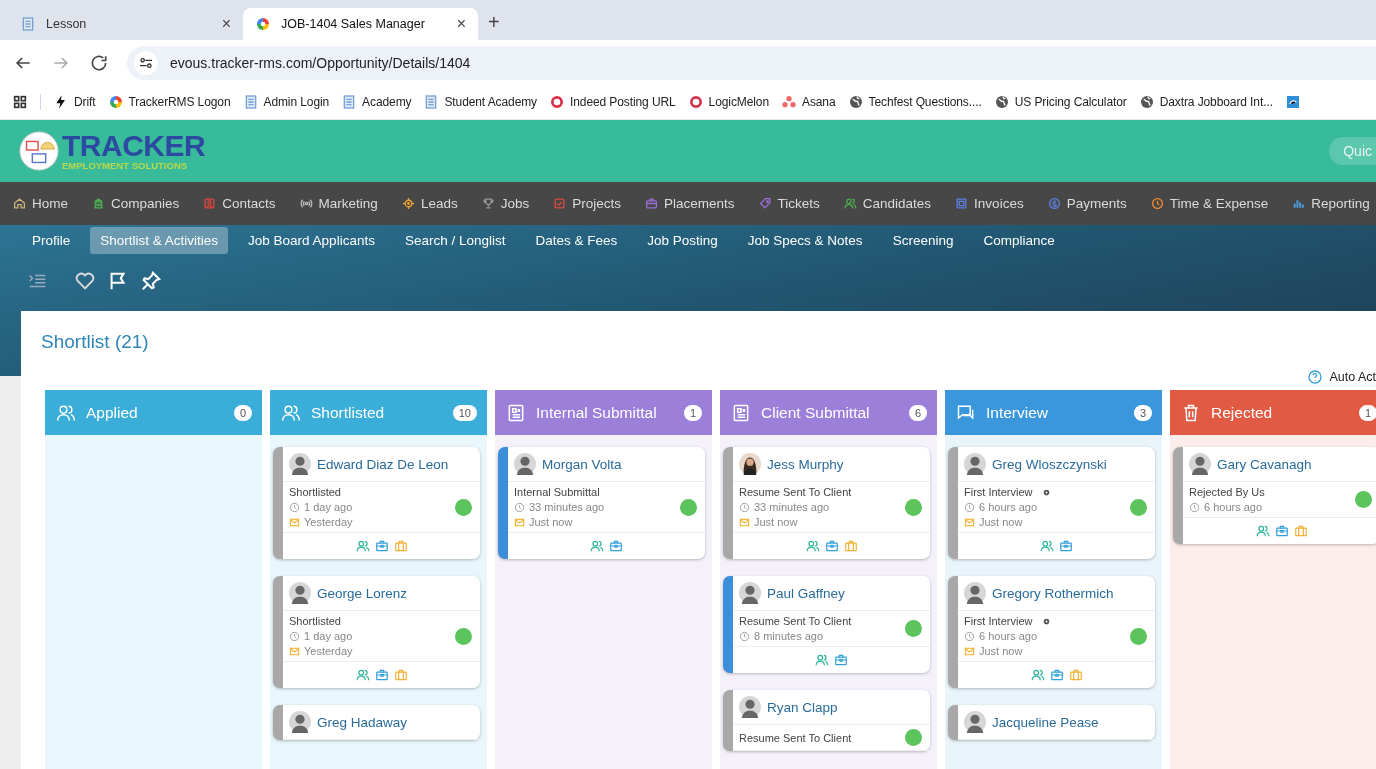 The width and height of the screenshot is (1376, 769). Describe the element at coordinates (51, 240) in the screenshot. I see `section-tab: Profile` at that location.